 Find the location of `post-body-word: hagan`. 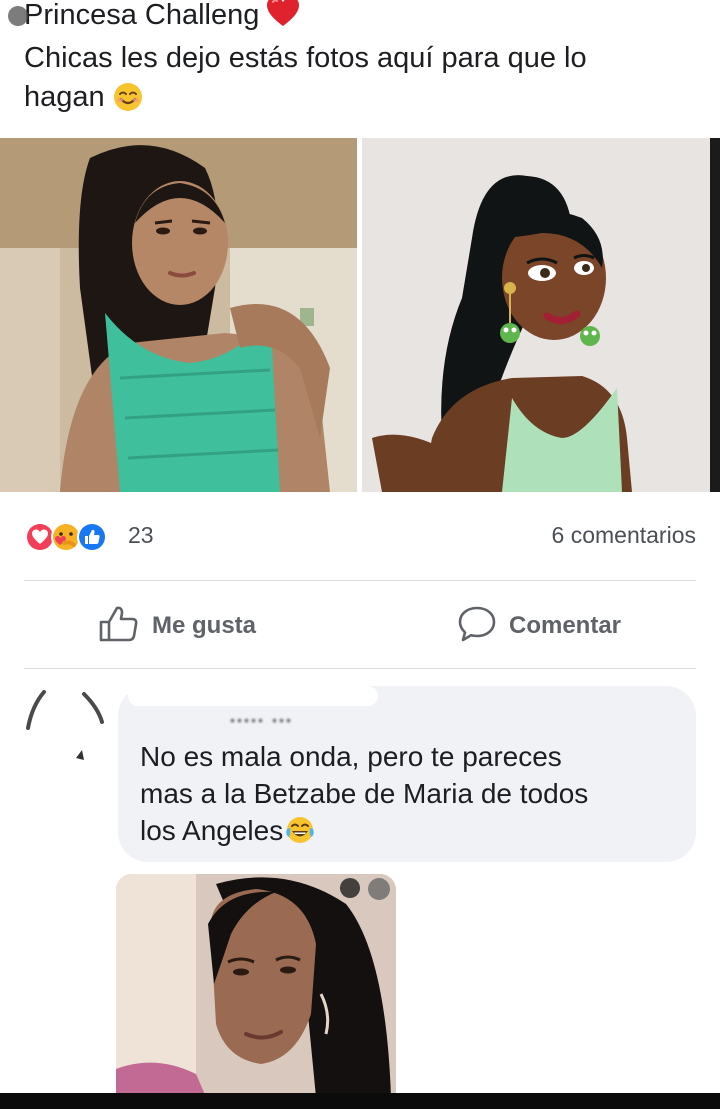

post-body-word: hagan is located at coordinates (64, 97).